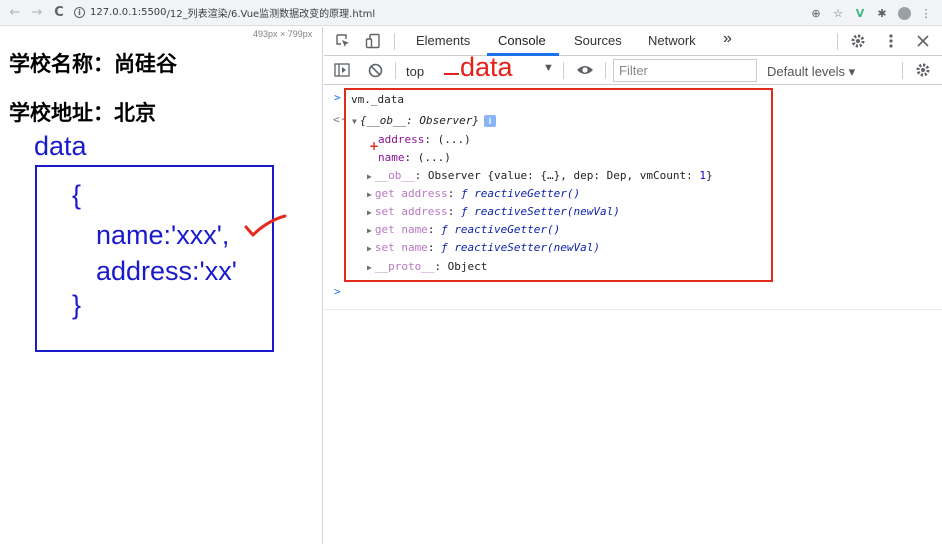  Describe the element at coordinates (37, 13) in the screenshot. I see `forward-button: →` at that location.